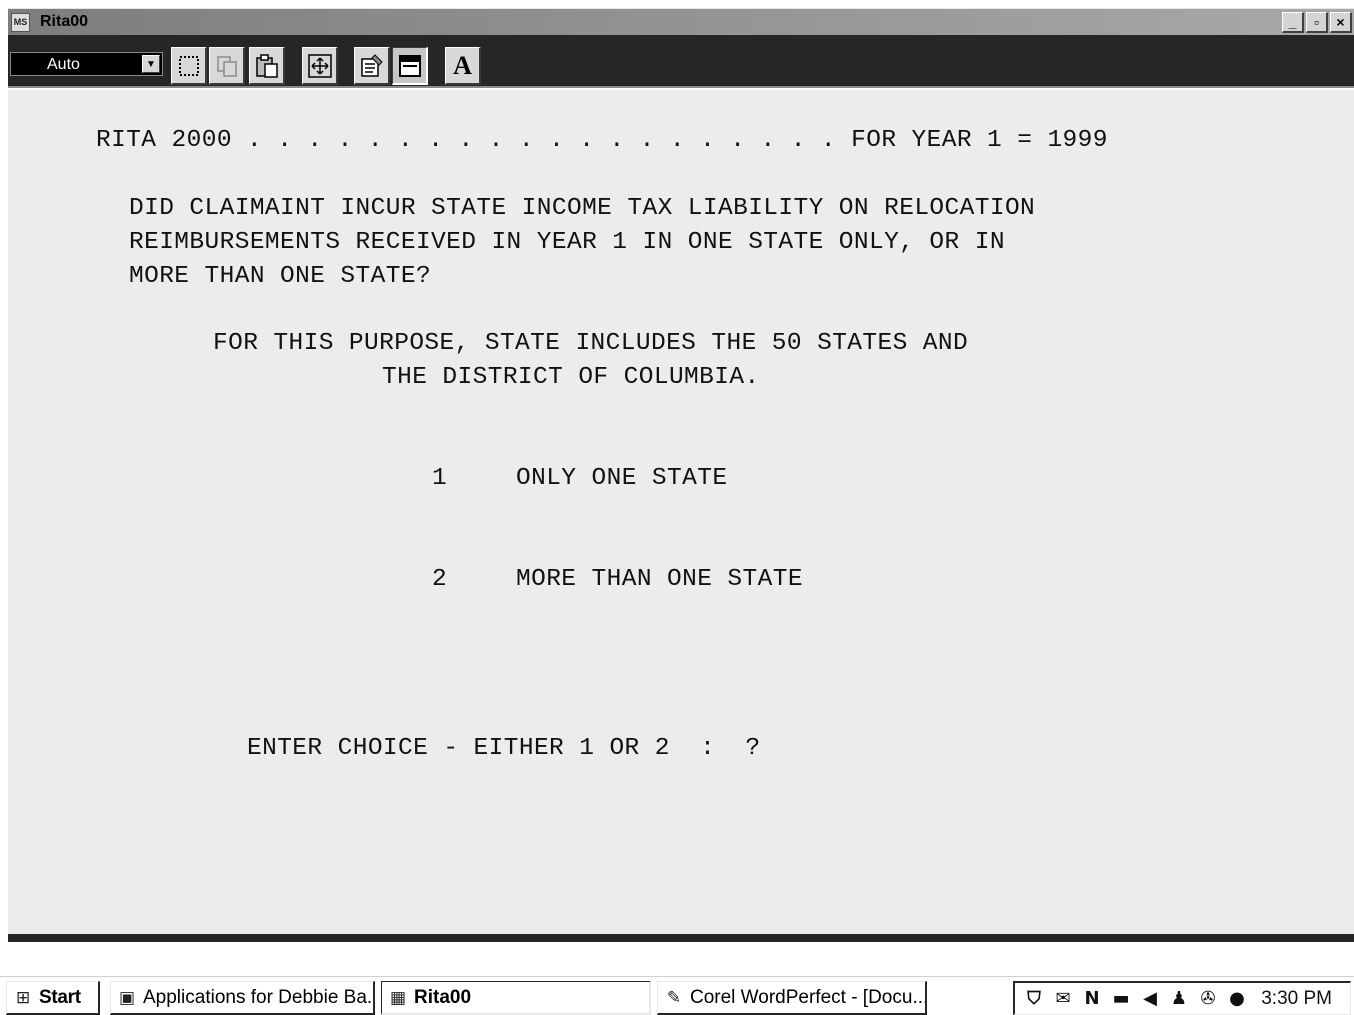 This screenshot has width=1354, height=1015. Describe the element at coordinates (1293, 22) in the screenshot. I see `minimize-button: _` at that location.